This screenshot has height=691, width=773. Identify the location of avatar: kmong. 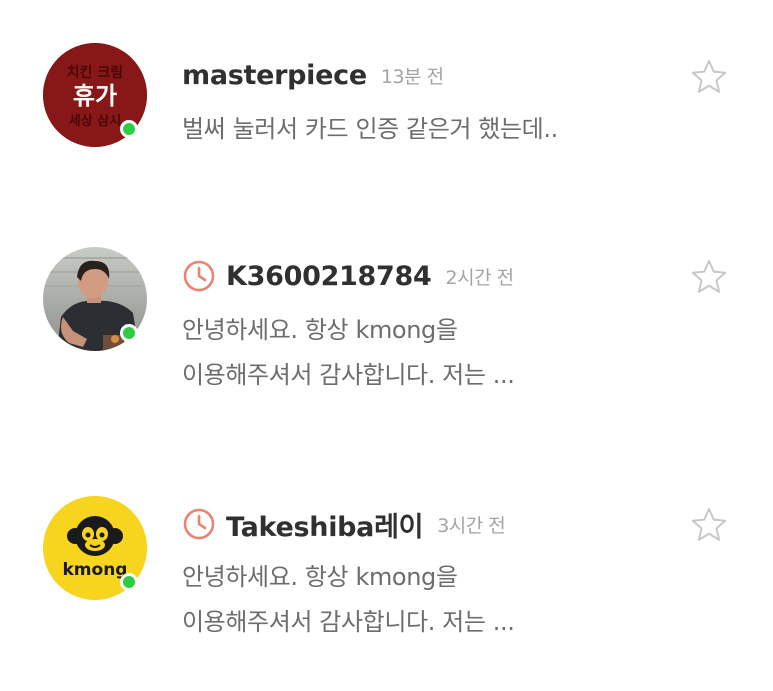
(95, 548).